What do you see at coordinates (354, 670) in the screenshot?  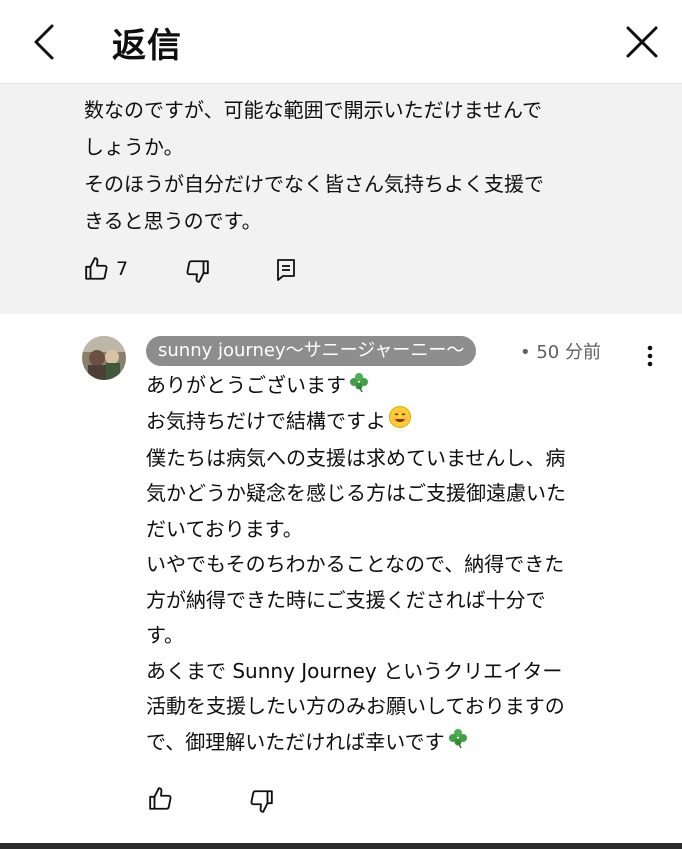 I see `reply-line: あくまで Sunny Journey というクリエイター` at bounding box center [354, 670].